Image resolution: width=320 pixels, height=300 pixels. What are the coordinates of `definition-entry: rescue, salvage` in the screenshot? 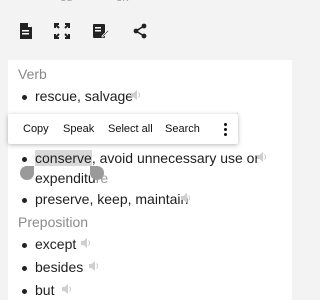 It's located at (84, 96).